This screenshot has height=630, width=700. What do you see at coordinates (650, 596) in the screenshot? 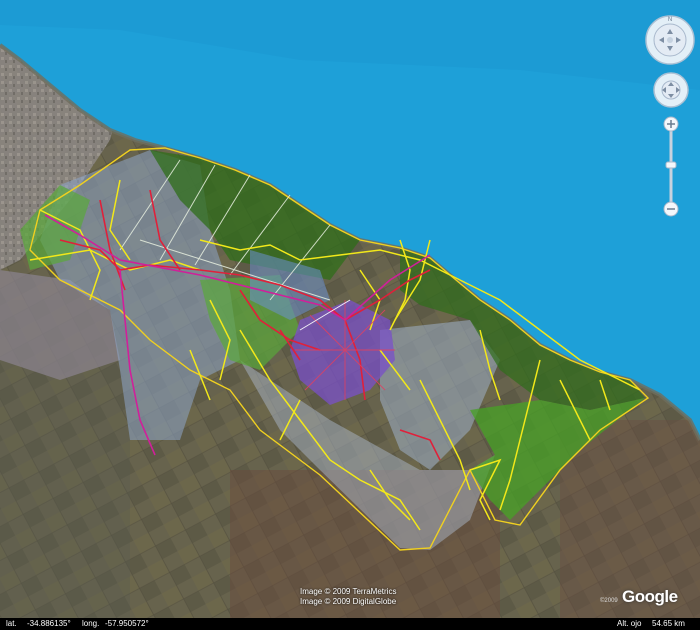
I see `google-logo: Google` at bounding box center [650, 596].